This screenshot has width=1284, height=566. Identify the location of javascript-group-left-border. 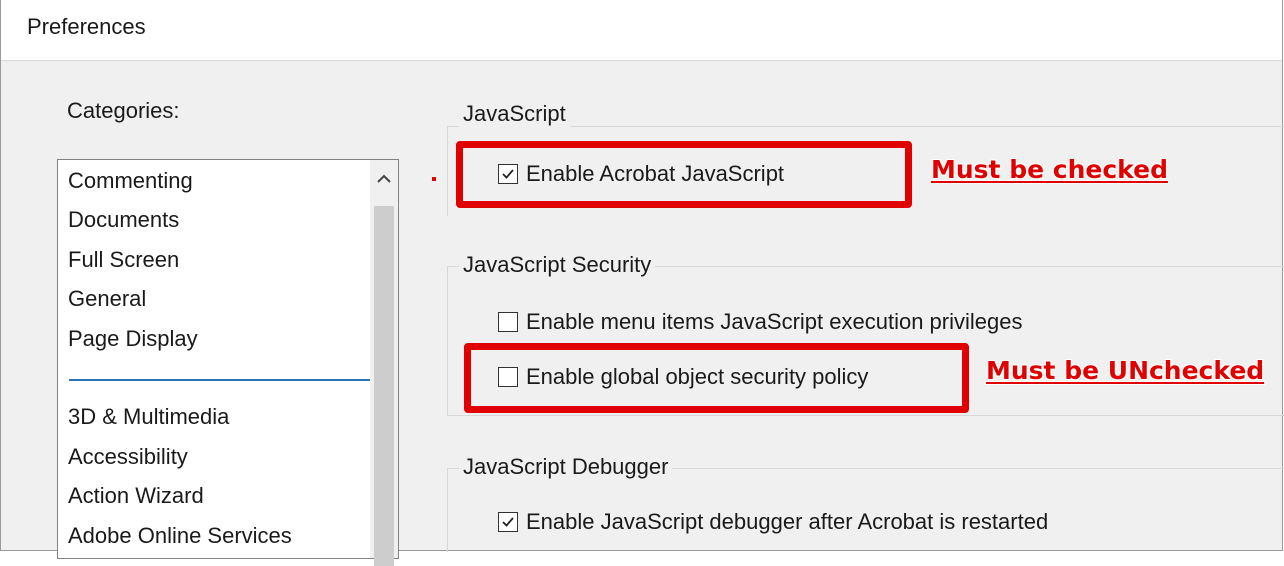
(447, 171).